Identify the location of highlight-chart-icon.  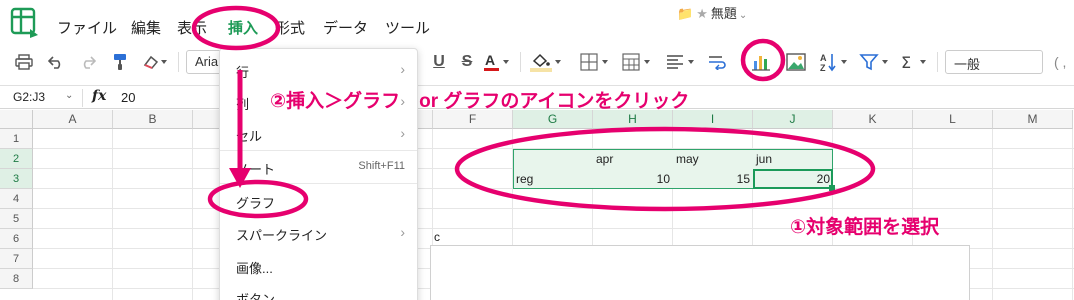
(763, 60).